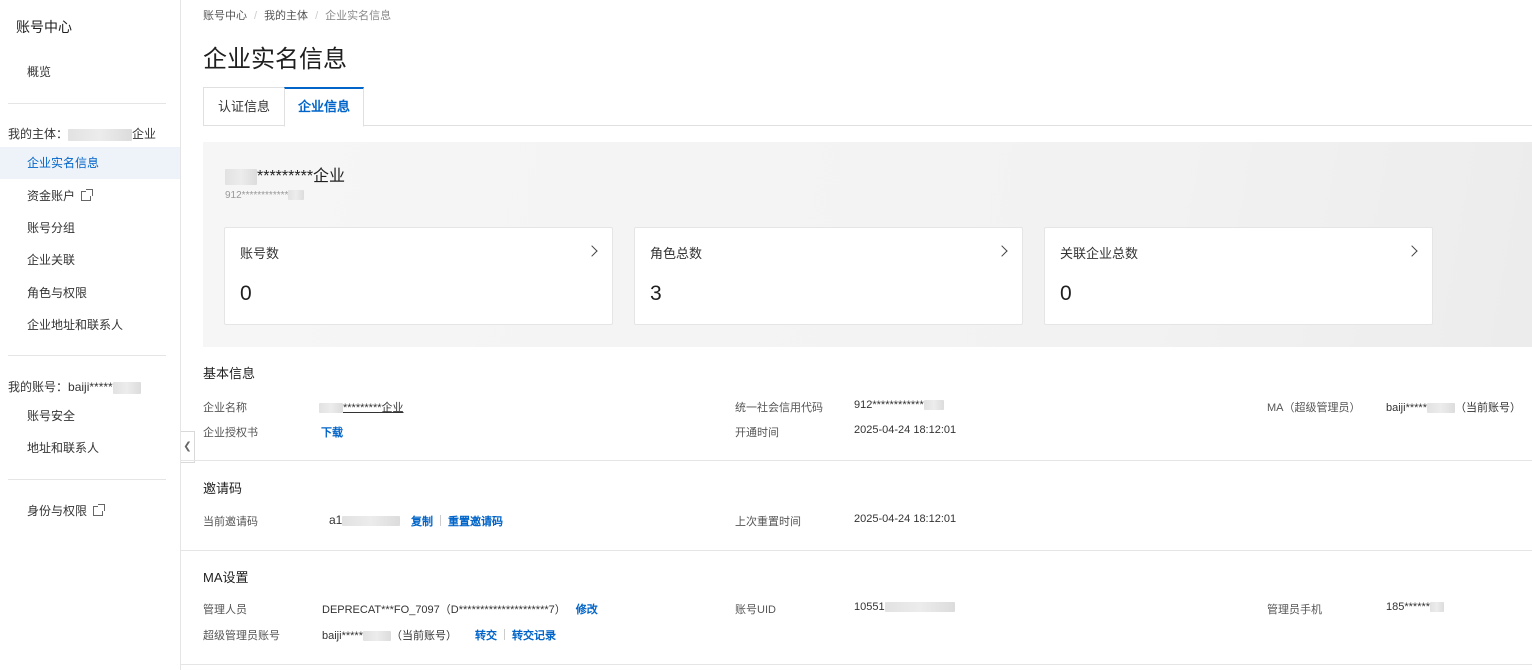  I want to click on stat-card-label: 角色总数, so click(676, 253).